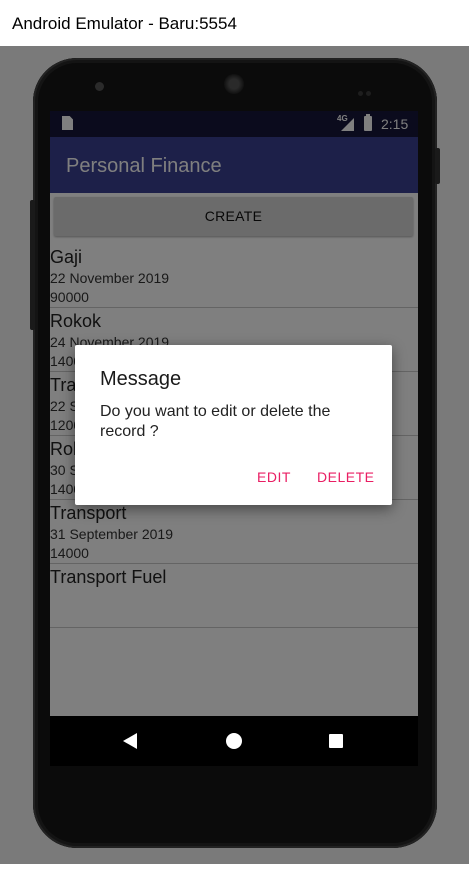  I want to click on window-bottom-edge, so click(234, 869).